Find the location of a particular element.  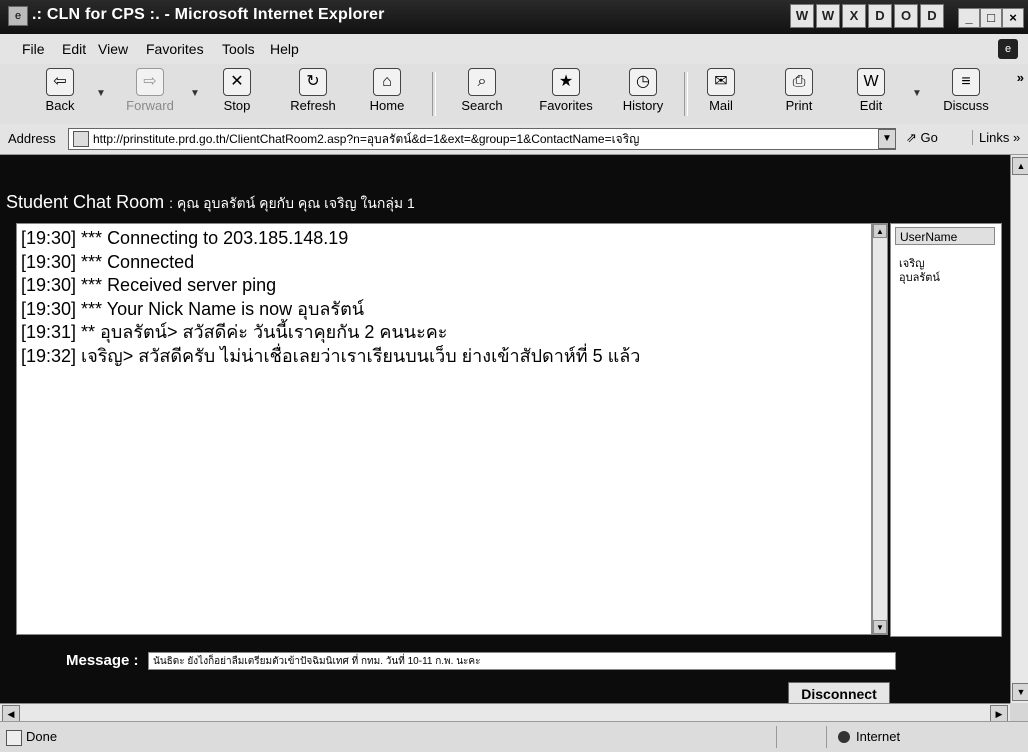

user-list-item: อุบลรัตน์ is located at coordinates (919, 277).